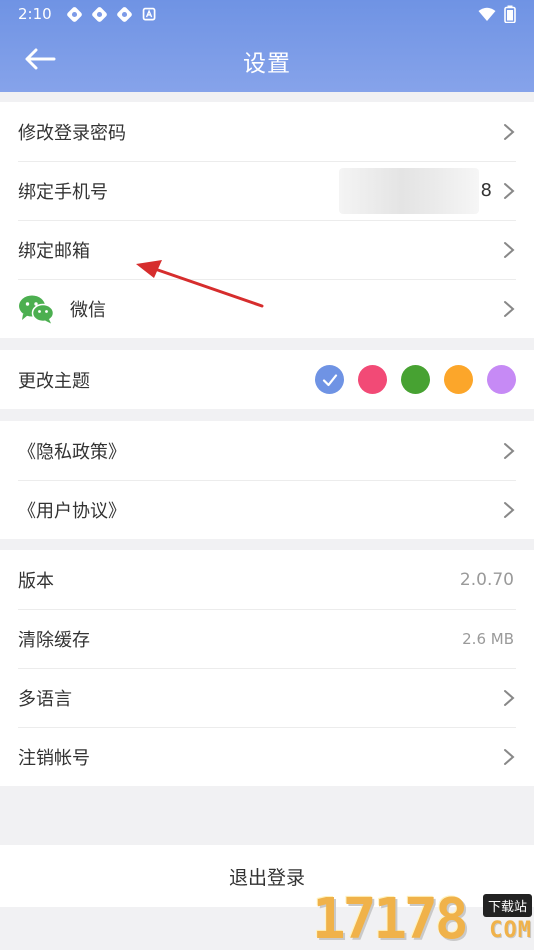 Image resolution: width=534 pixels, height=950 pixels. I want to click on row-label: 《用户协议》, so click(72, 511).